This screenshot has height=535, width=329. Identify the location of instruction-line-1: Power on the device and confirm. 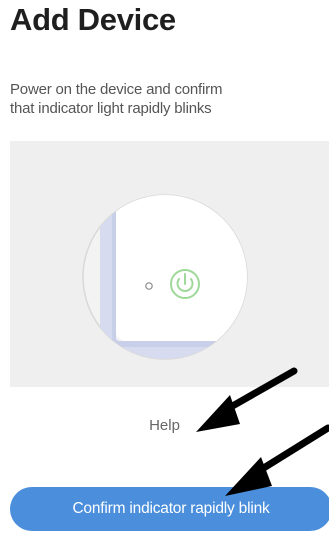
(116, 89).